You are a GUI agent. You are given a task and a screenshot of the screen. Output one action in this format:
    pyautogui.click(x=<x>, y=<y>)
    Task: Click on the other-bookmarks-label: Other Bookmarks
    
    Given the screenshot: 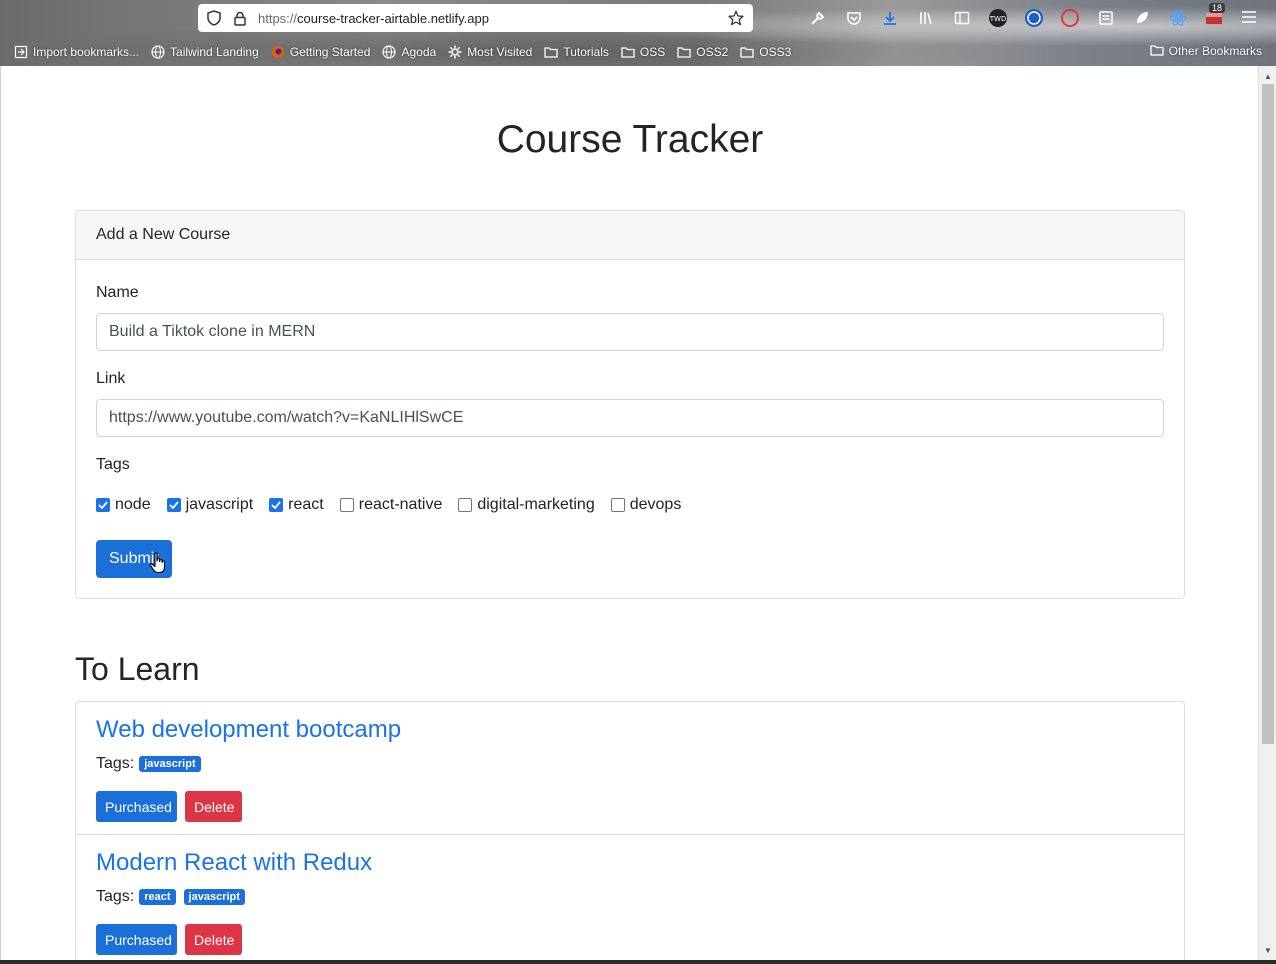 What is the action you would take?
    pyautogui.click(x=1215, y=51)
    